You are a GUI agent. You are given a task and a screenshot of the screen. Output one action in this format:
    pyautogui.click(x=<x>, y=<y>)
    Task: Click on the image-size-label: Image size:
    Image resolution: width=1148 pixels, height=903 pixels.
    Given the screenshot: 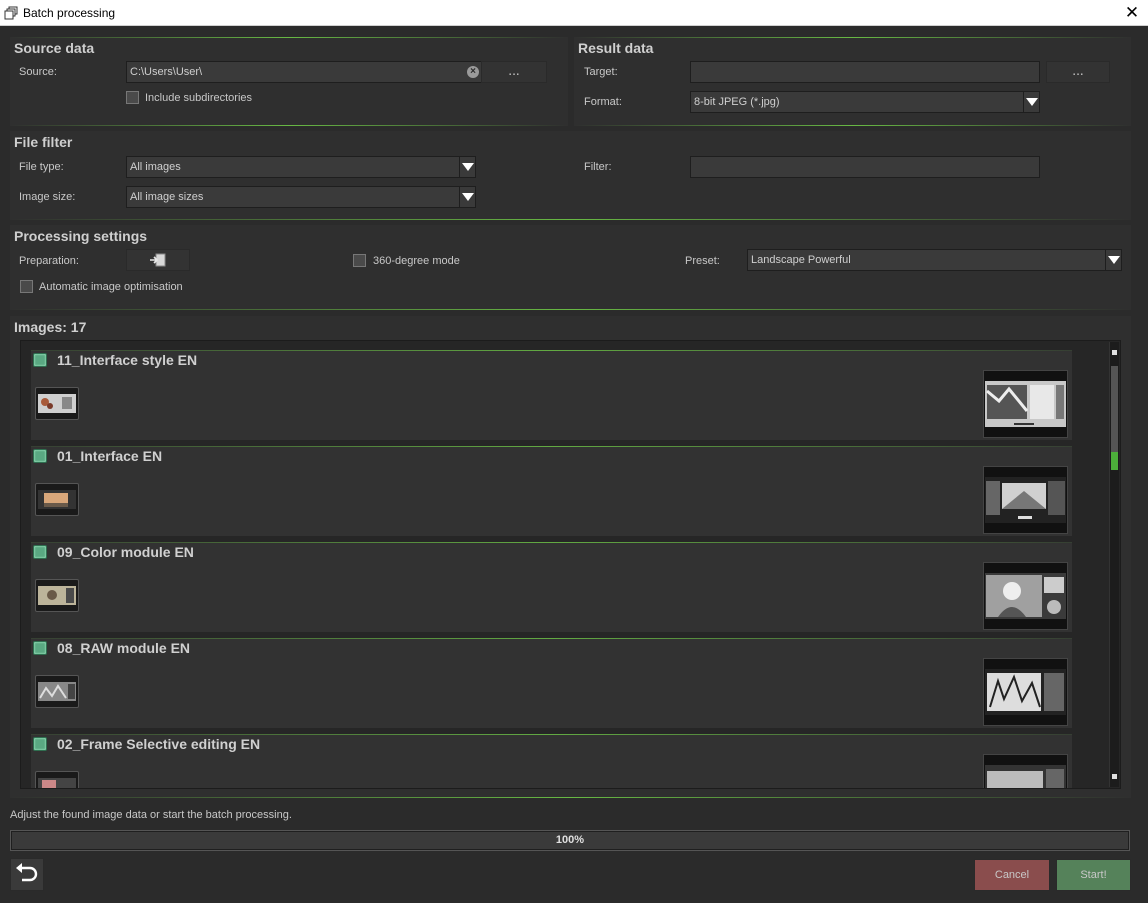 What is the action you would take?
    pyautogui.click(x=47, y=197)
    